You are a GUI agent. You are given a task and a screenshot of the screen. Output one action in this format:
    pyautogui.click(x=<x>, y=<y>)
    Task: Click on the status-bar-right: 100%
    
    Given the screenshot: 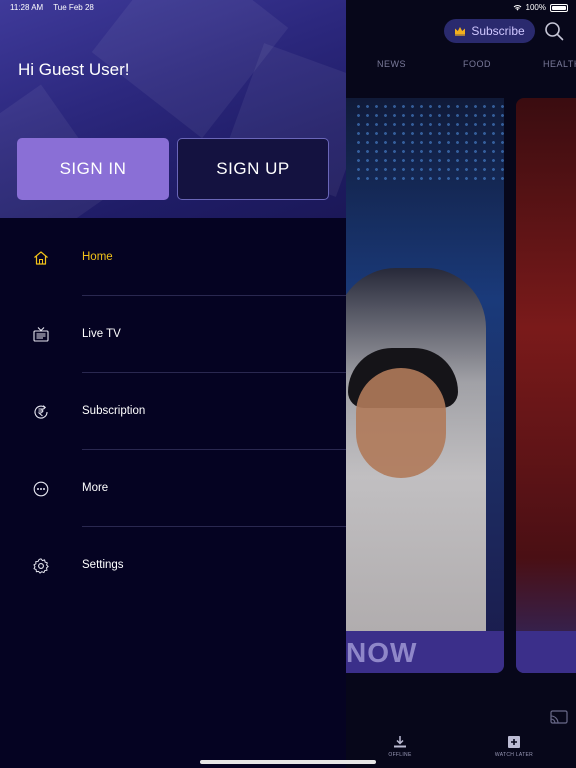 What is the action you would take?
    pyautogui.click(x=540, y=7)
    